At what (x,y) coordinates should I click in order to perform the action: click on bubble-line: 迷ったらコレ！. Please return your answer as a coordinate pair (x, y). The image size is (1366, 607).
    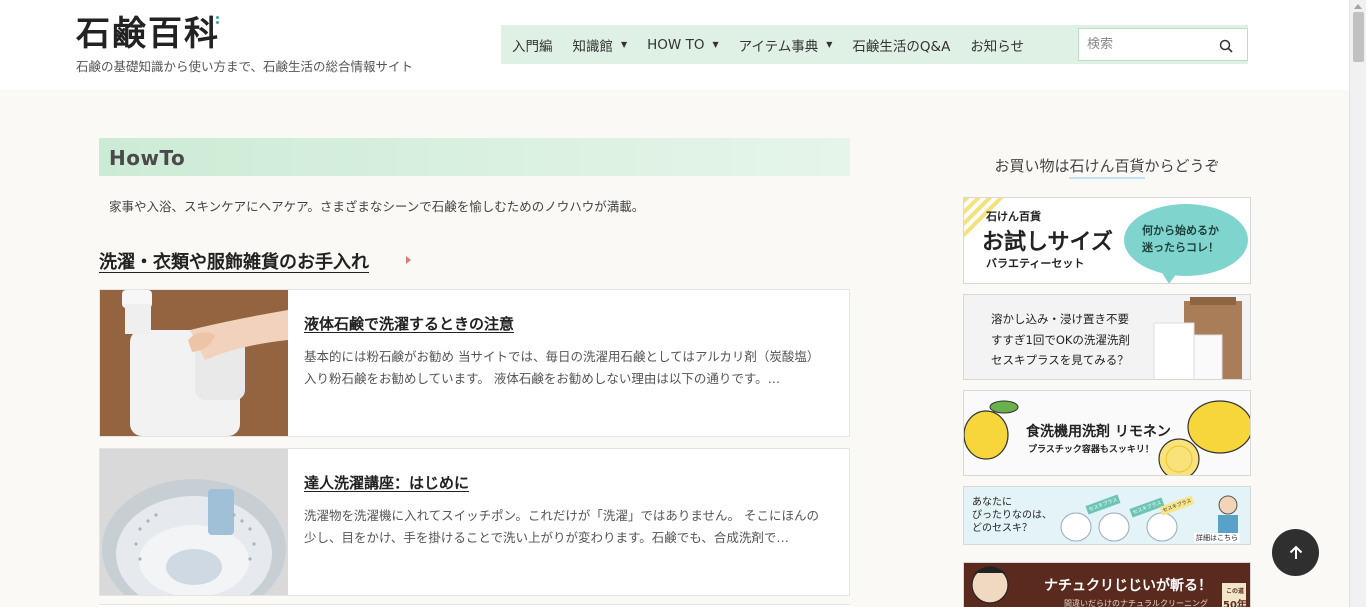
    Looking at the image, I should click on (1180, 247).